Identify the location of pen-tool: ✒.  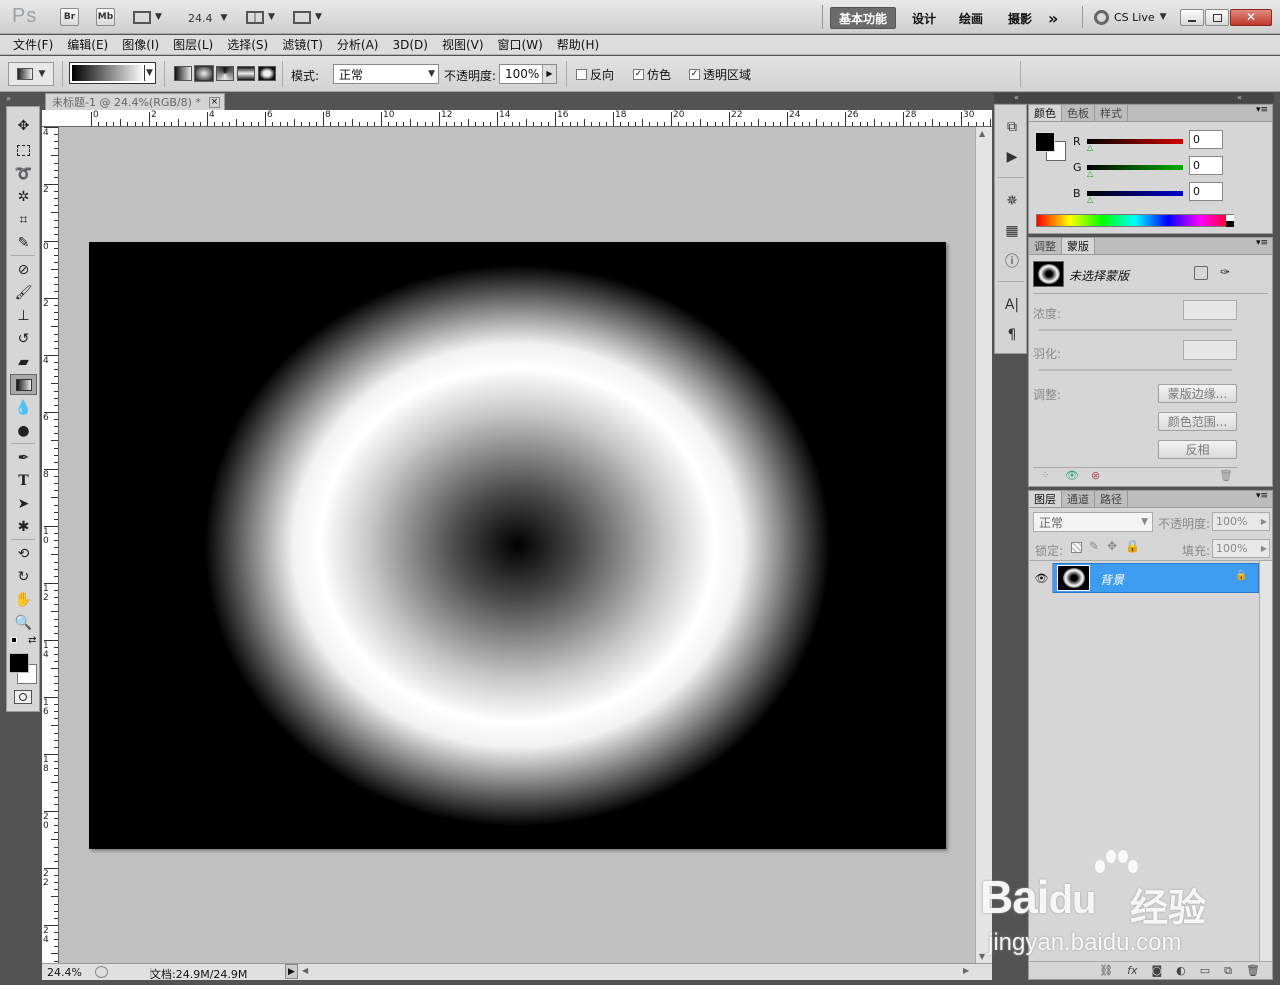
(23, 457).